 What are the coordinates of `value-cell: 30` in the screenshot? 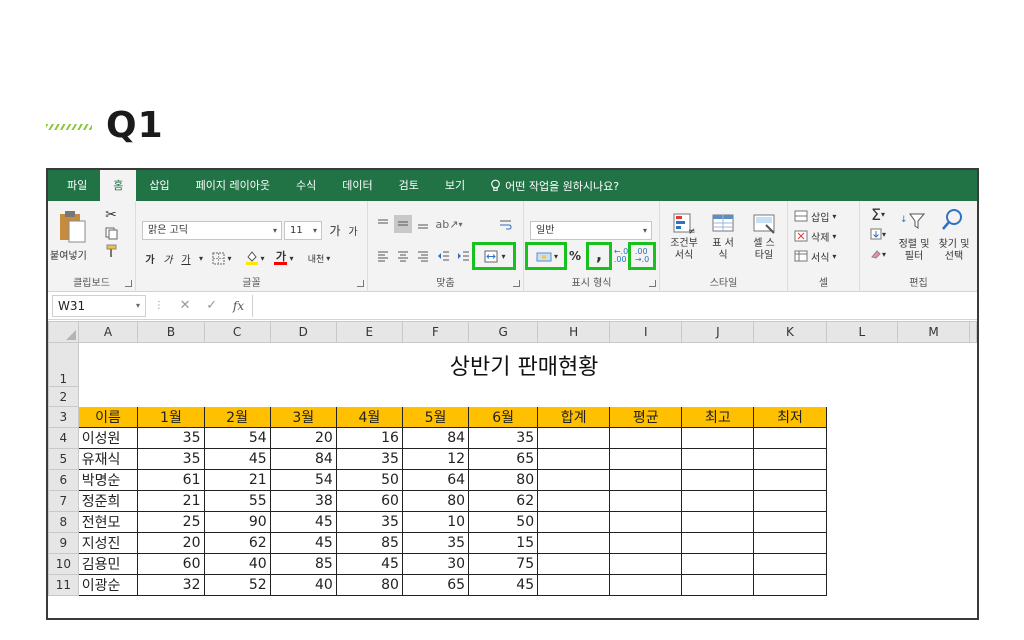 It's located at (435, 564).